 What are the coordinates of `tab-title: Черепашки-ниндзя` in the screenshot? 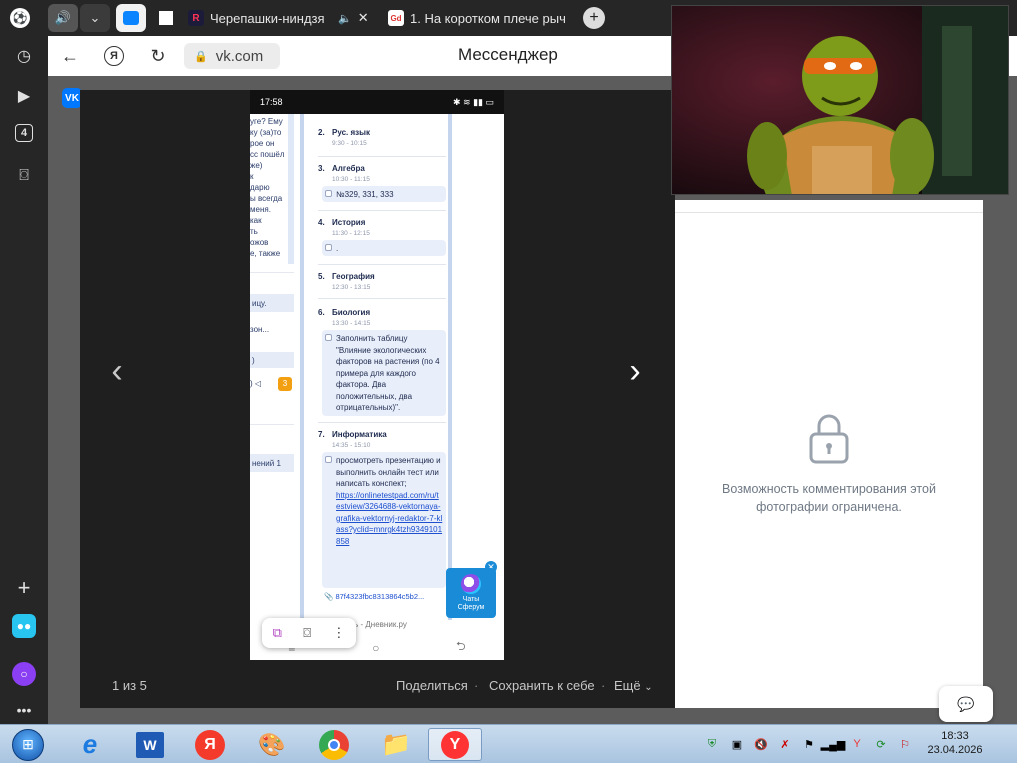 It's located at (267, 18).